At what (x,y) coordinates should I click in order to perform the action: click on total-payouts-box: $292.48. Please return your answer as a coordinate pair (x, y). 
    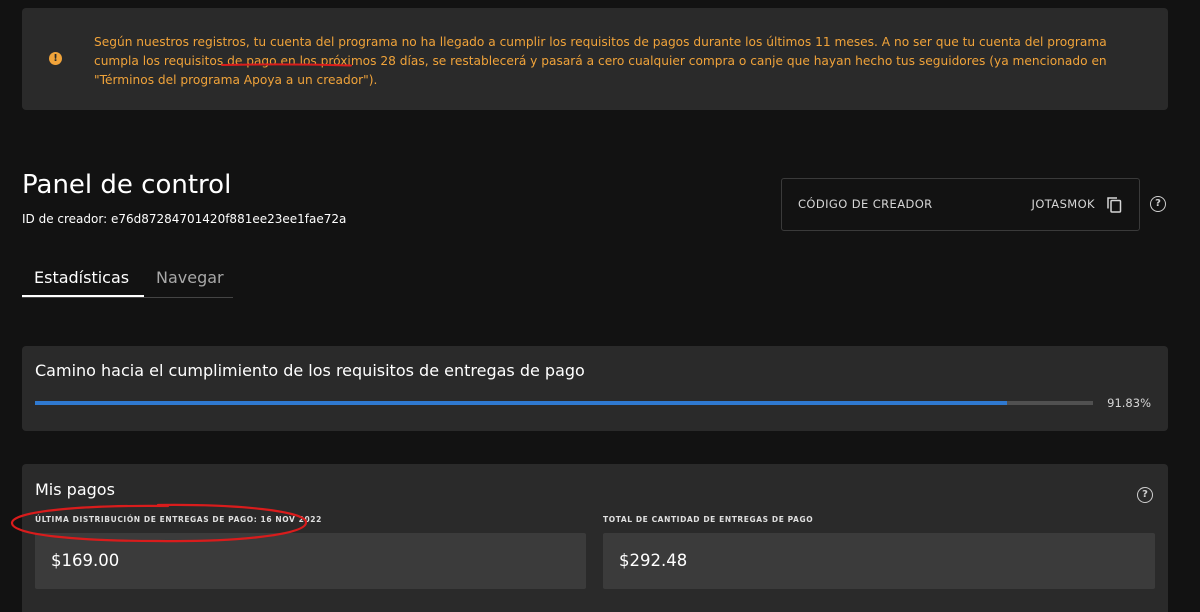
    Looking at the image, I should click on (879, 561).